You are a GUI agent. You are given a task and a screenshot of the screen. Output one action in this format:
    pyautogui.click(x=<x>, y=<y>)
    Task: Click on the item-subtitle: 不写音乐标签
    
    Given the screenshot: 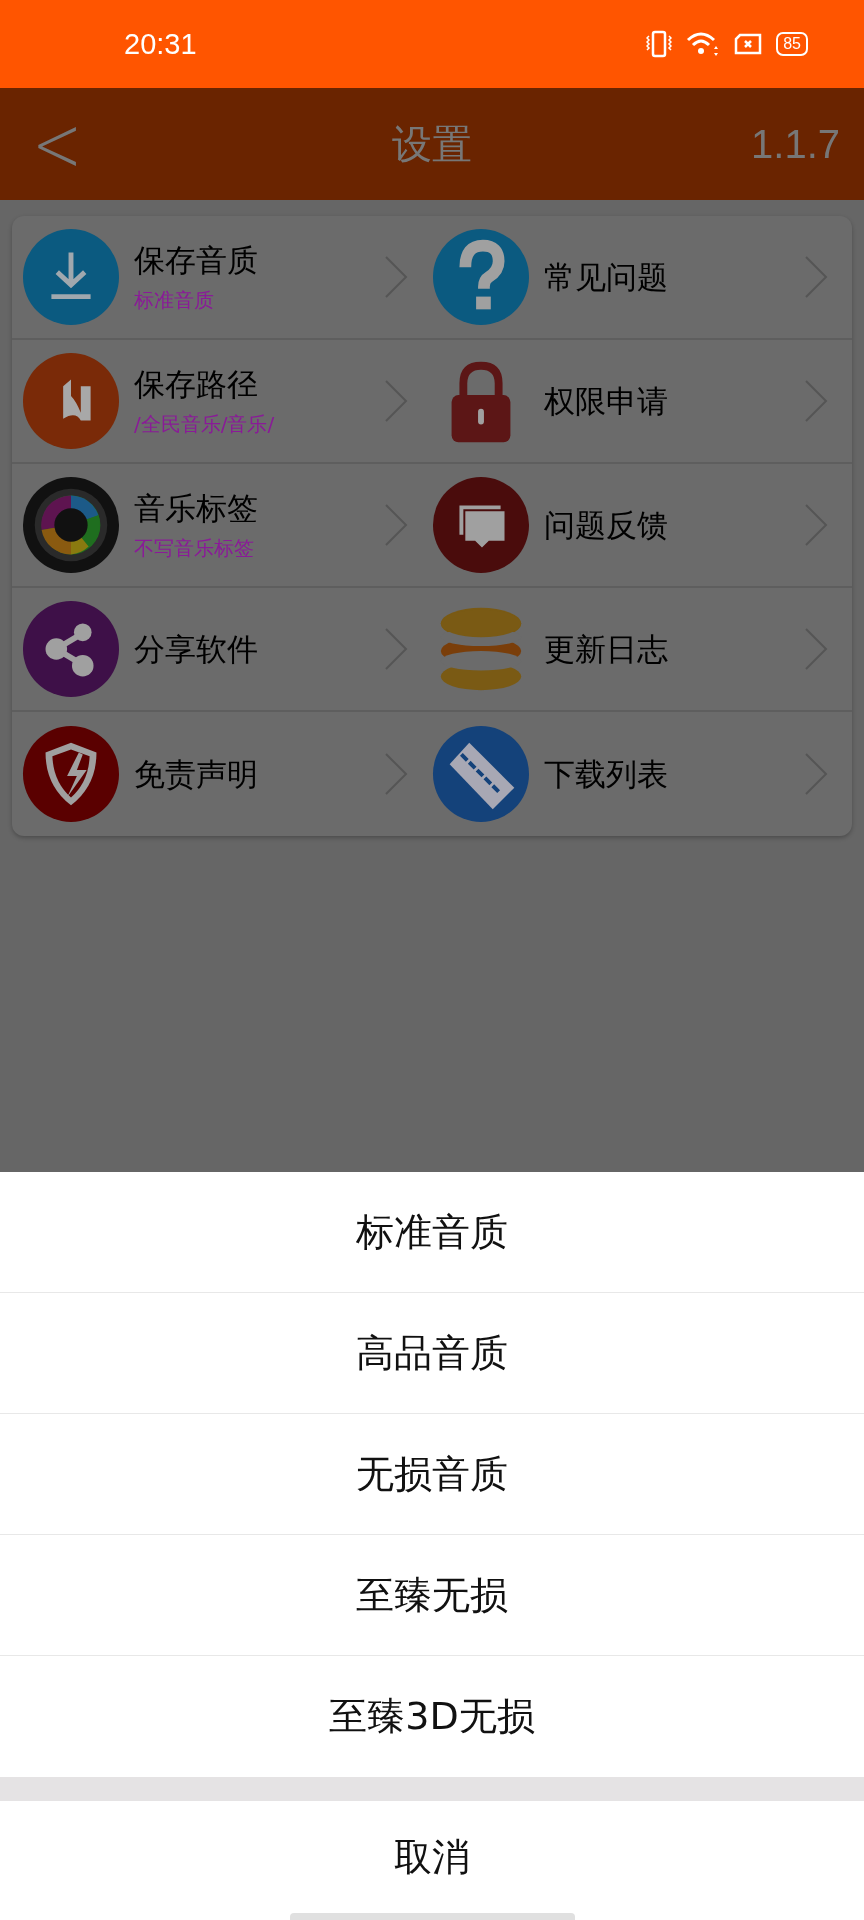 What is the action you would take?
    pyautogui.click(x=194, y=548)
    